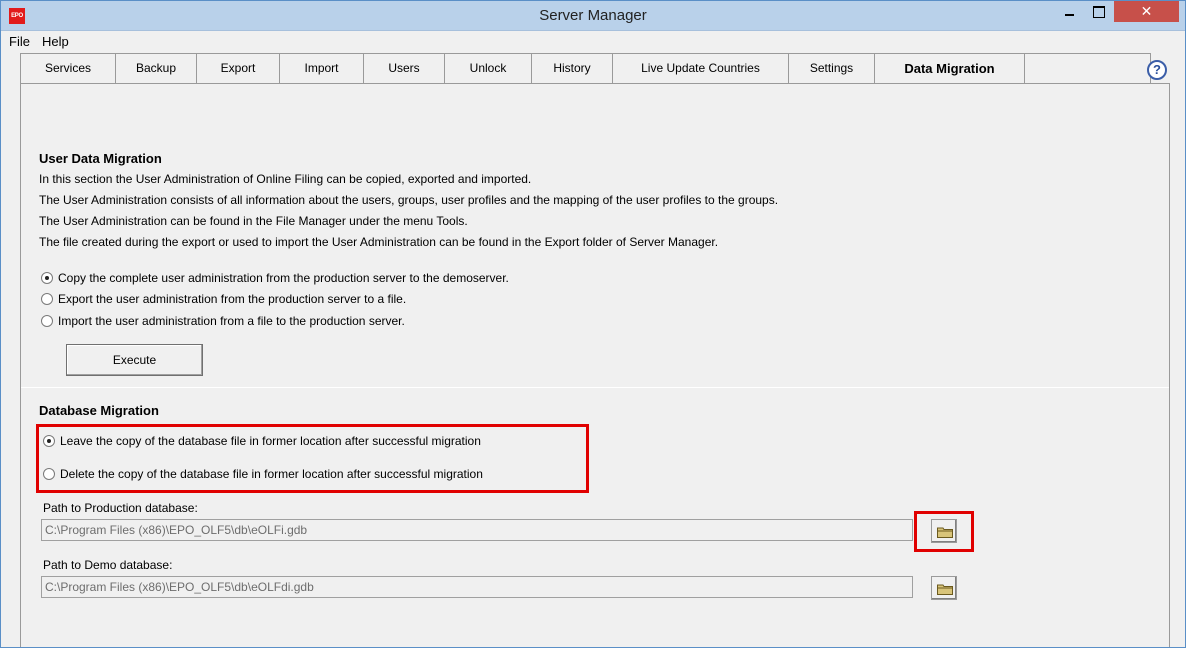 The width and height of the screenshot is (1186, 648). I want to click on tab-empty, so click(1088, 68).